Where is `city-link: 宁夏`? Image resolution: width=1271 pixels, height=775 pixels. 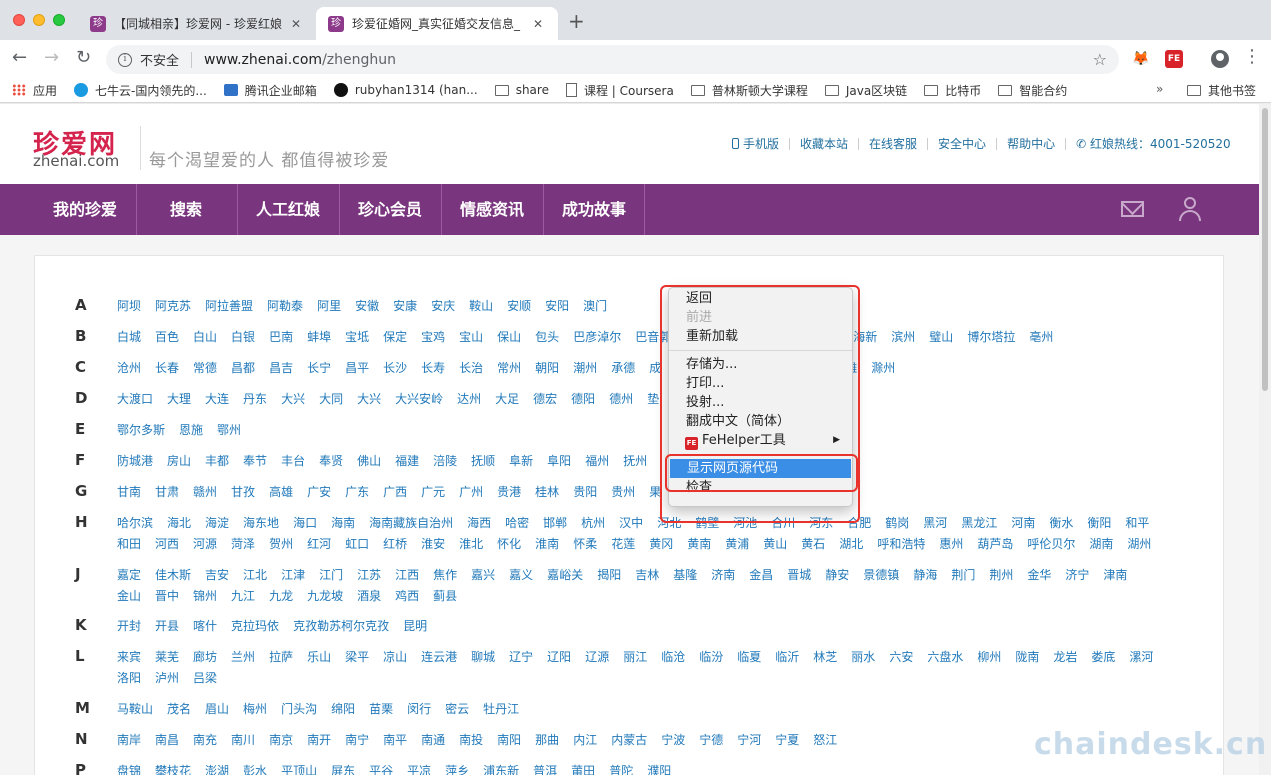 city-link: 宁夏 is located at coordinates (787, 740).